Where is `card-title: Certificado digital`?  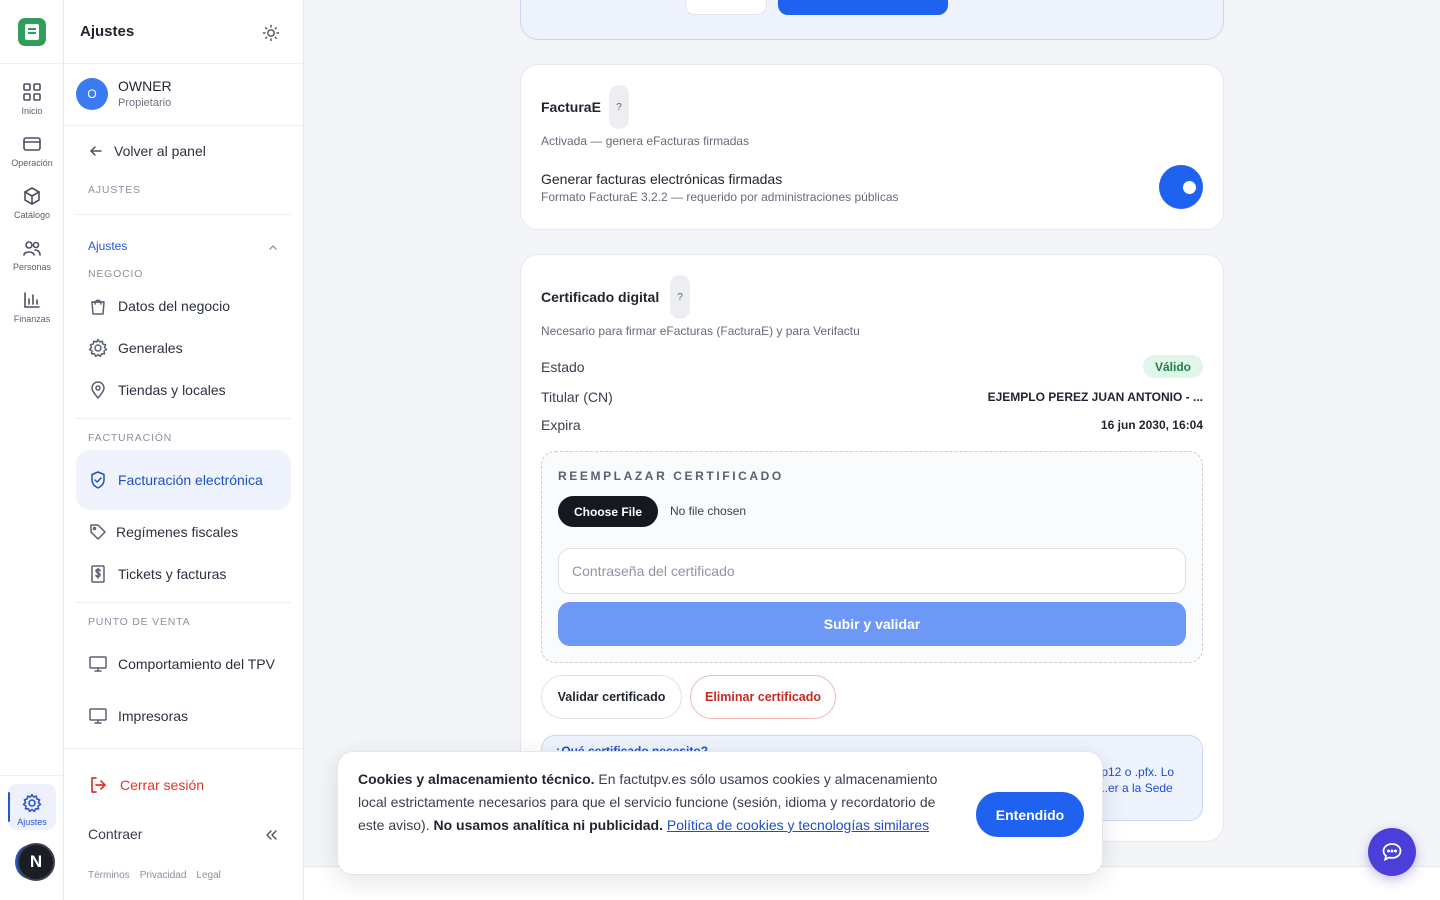
card-title: Certificado digital is located at coordinates (600, 297).